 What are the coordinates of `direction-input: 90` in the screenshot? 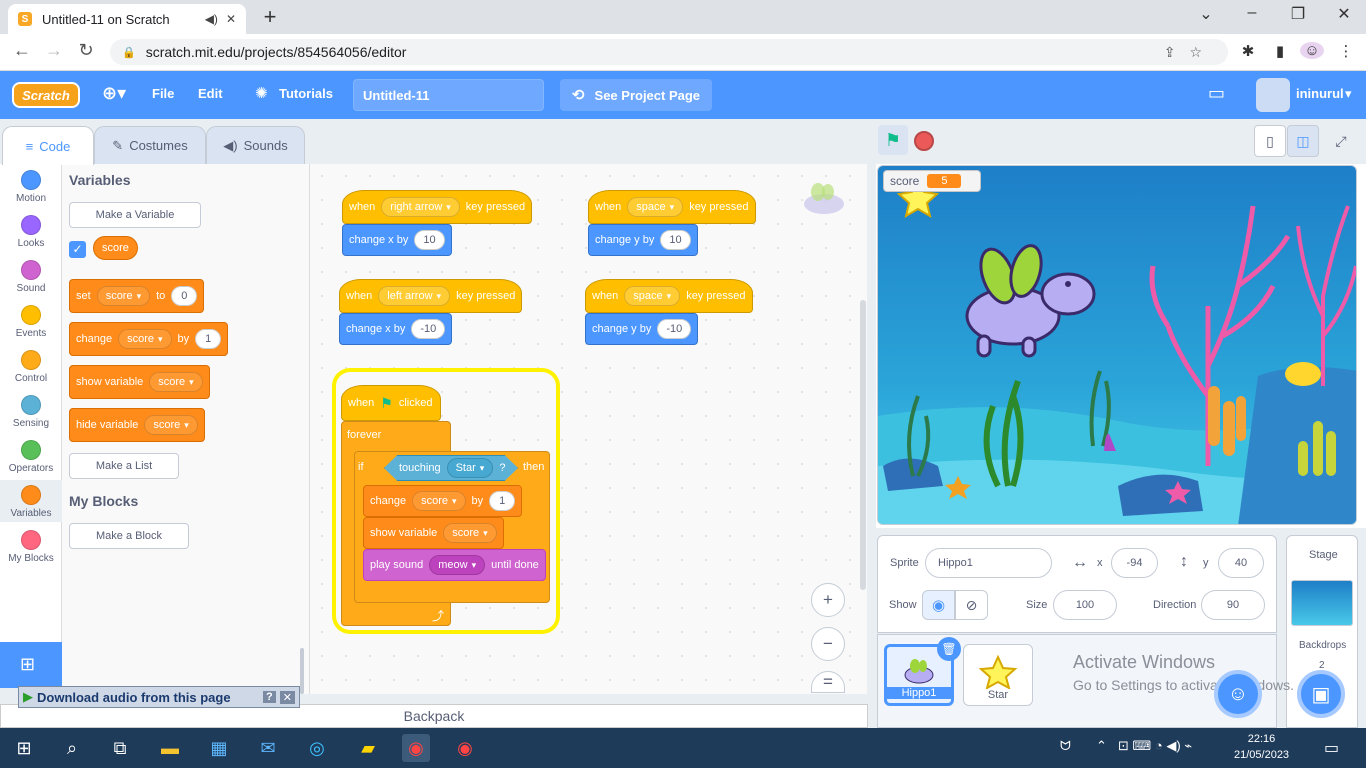 It's located at (1233, 605).